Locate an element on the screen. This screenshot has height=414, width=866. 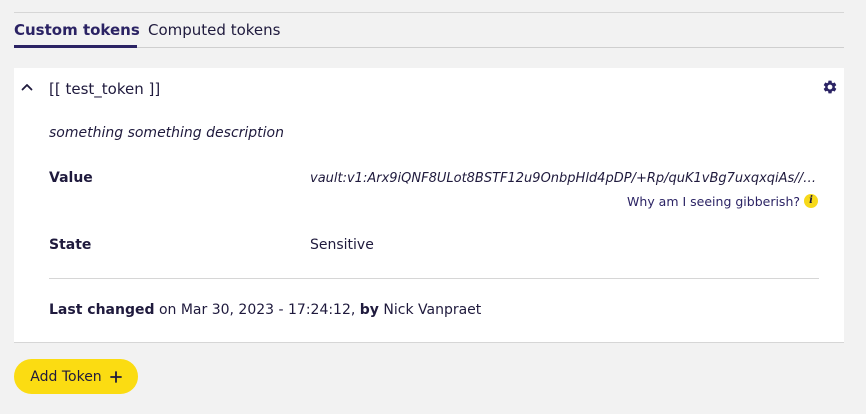
card-divider is located at coordinates (434, 278).